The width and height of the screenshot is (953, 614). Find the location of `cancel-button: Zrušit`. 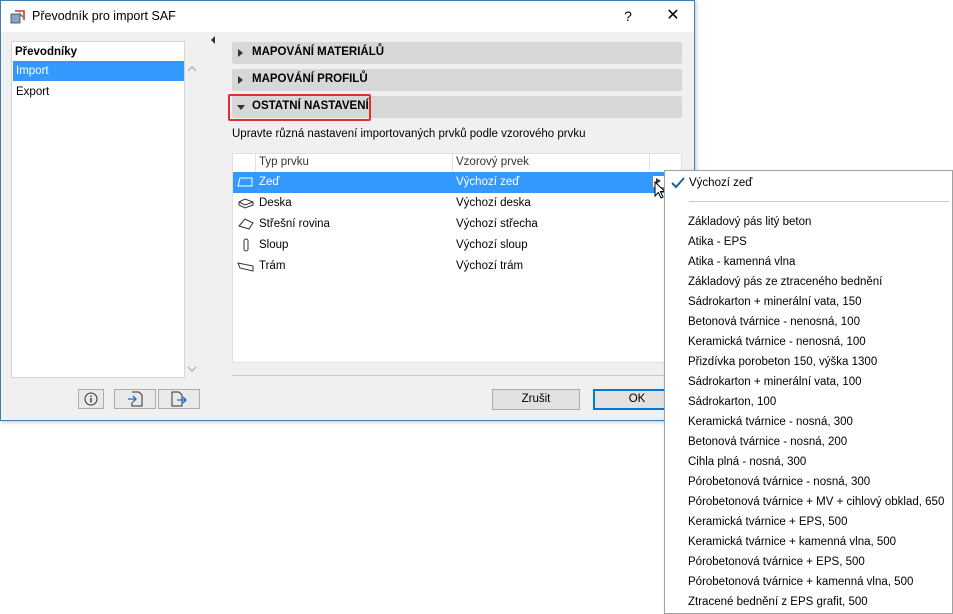

cancel-button: Zrušit is located at coordinates (536, 399).